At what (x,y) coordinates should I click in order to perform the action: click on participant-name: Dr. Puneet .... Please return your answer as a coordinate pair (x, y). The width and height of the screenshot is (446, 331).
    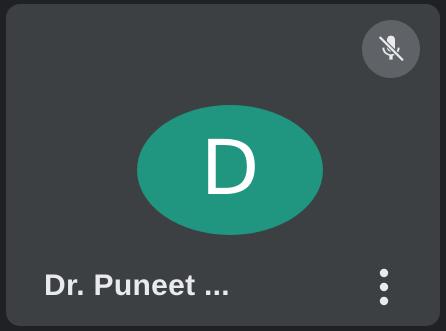
    Looking at the image, I should click on (137, 285).